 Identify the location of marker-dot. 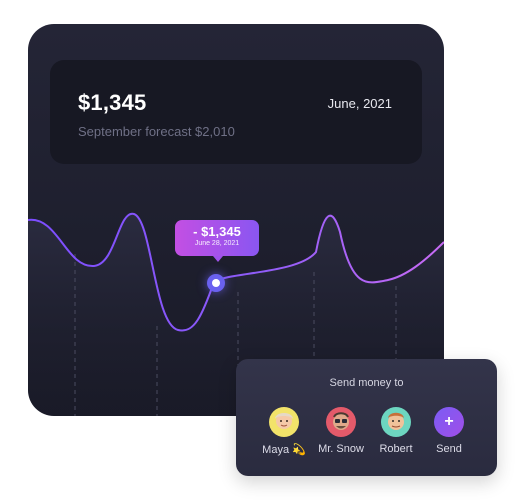
(216, 283).